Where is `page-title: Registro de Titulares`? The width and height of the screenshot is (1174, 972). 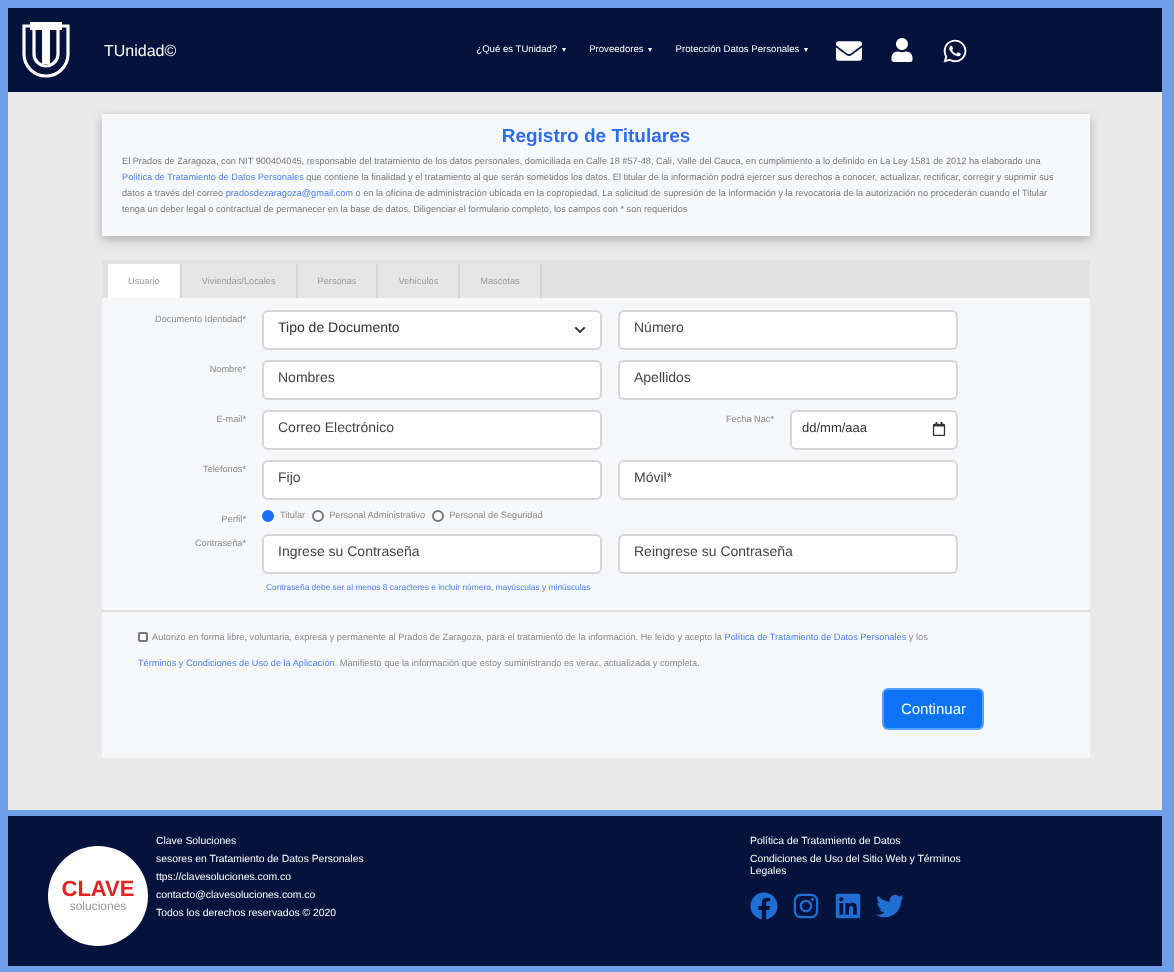 page-title: Registro de Titulares is located at coordinates (596, 137).